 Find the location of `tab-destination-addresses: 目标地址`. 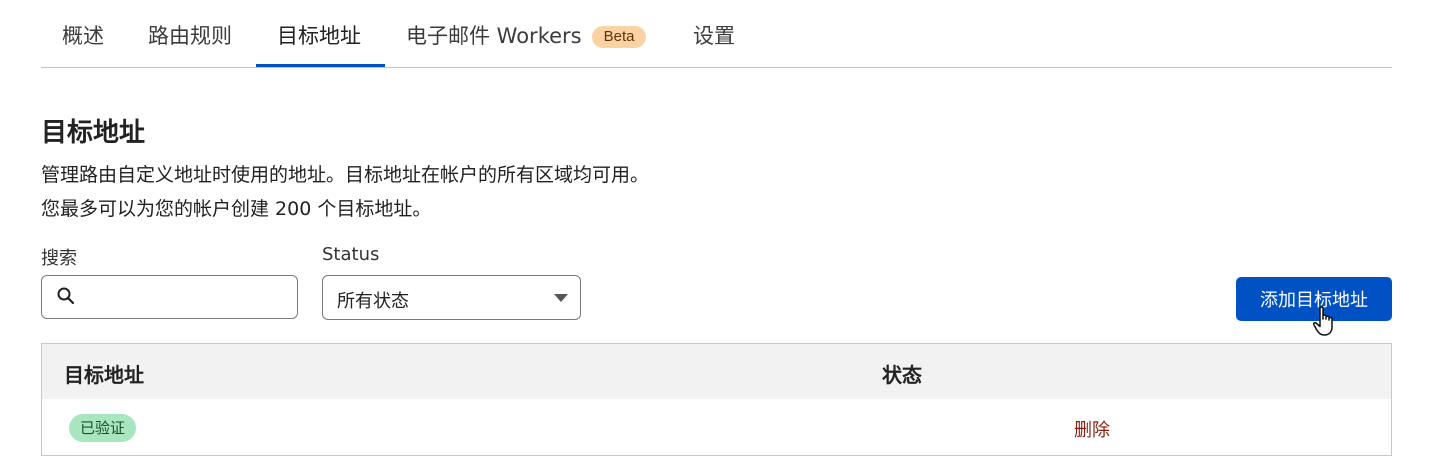

tab-destination-addresses: 目标地址 is located at coordinates (319, 35).